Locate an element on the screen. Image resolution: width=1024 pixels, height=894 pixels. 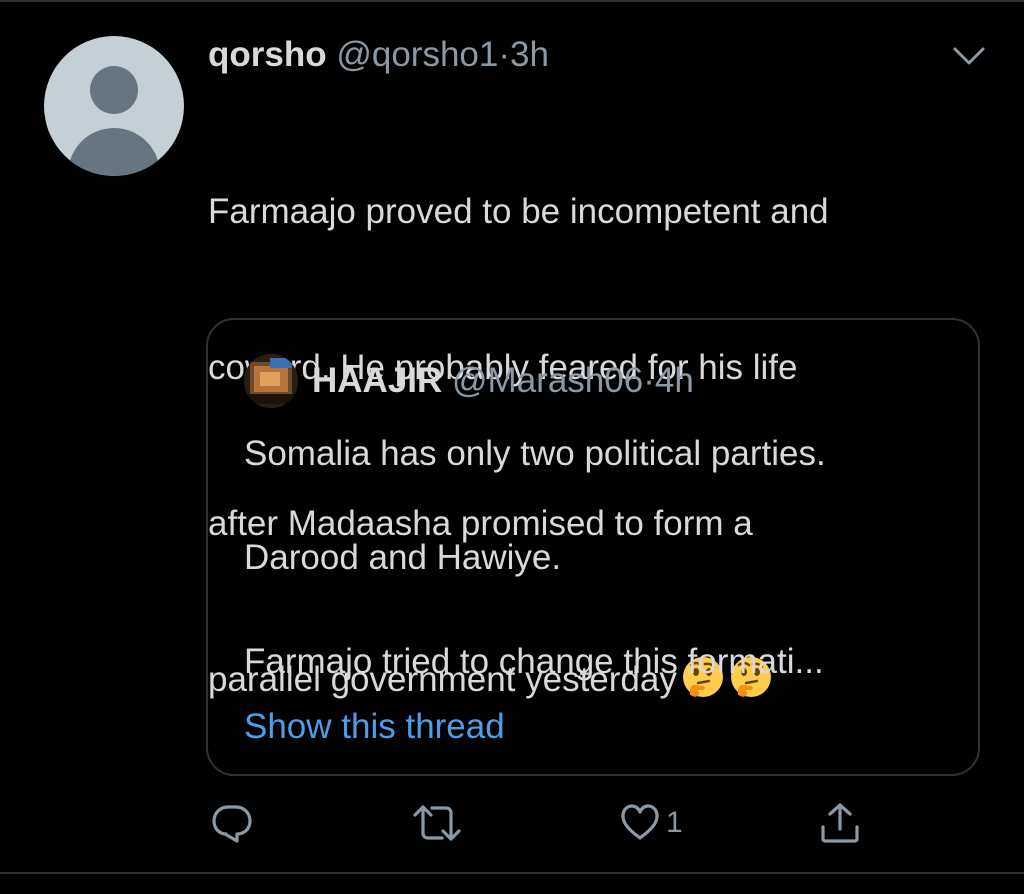
like-button: 1 is located at coordinates (651, 823).